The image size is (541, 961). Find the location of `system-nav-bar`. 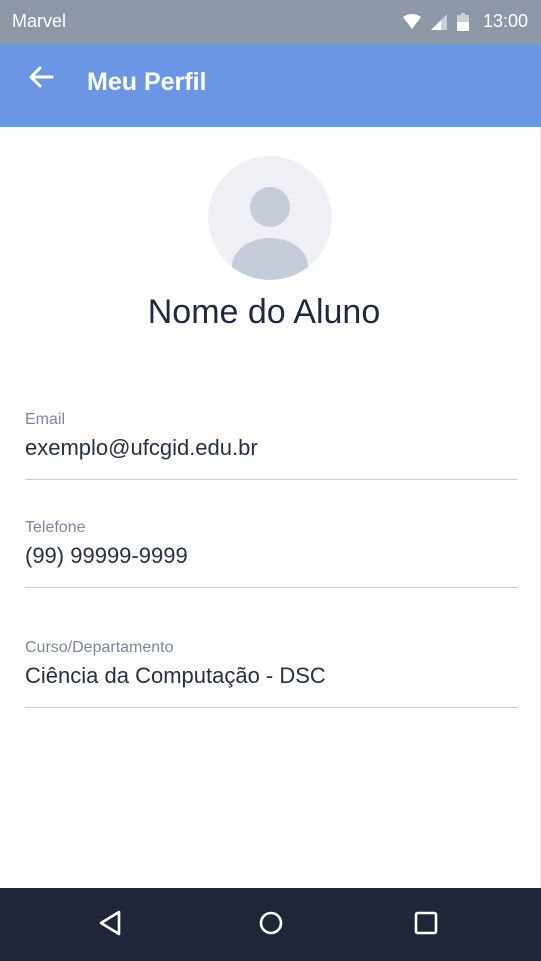

system-nav-bar is located at coordinates (270, 924).